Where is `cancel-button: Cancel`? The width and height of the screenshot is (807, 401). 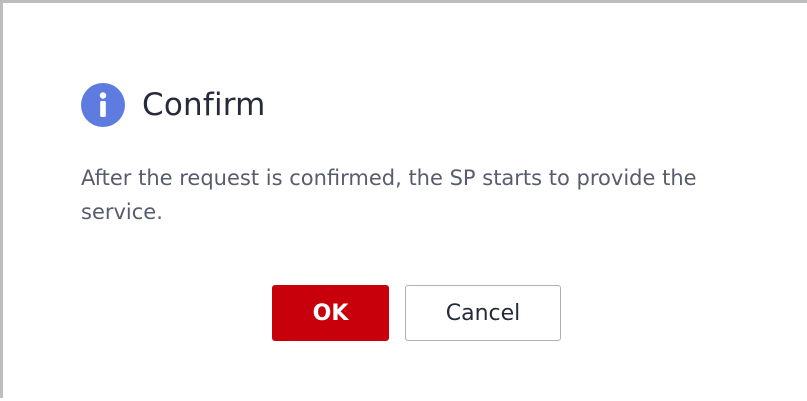
cancel-button: Cancel is located at coordinates (483, 313).